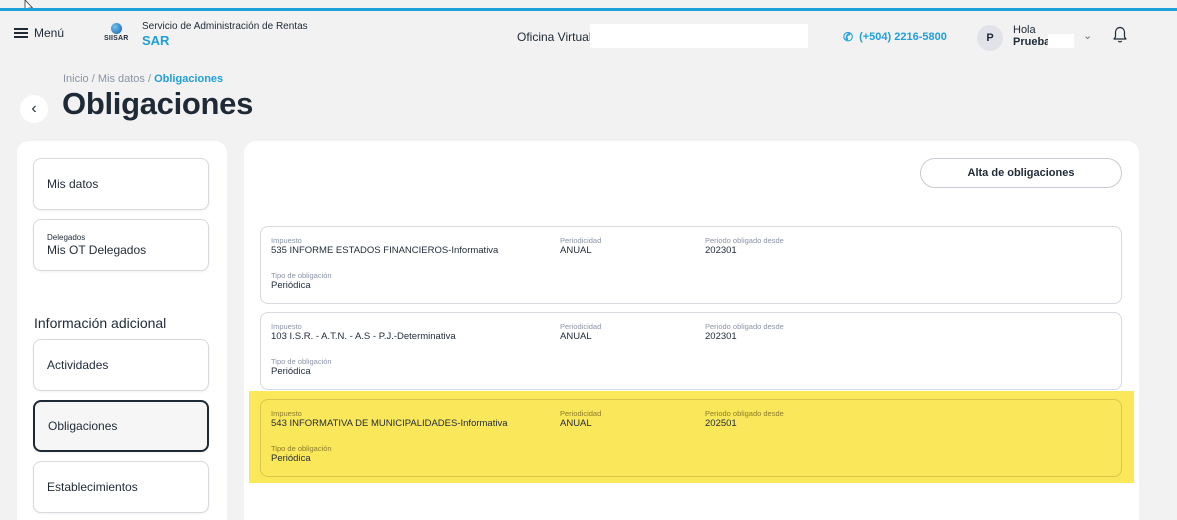  I want to click on bell-icon, so click(1120, 35).